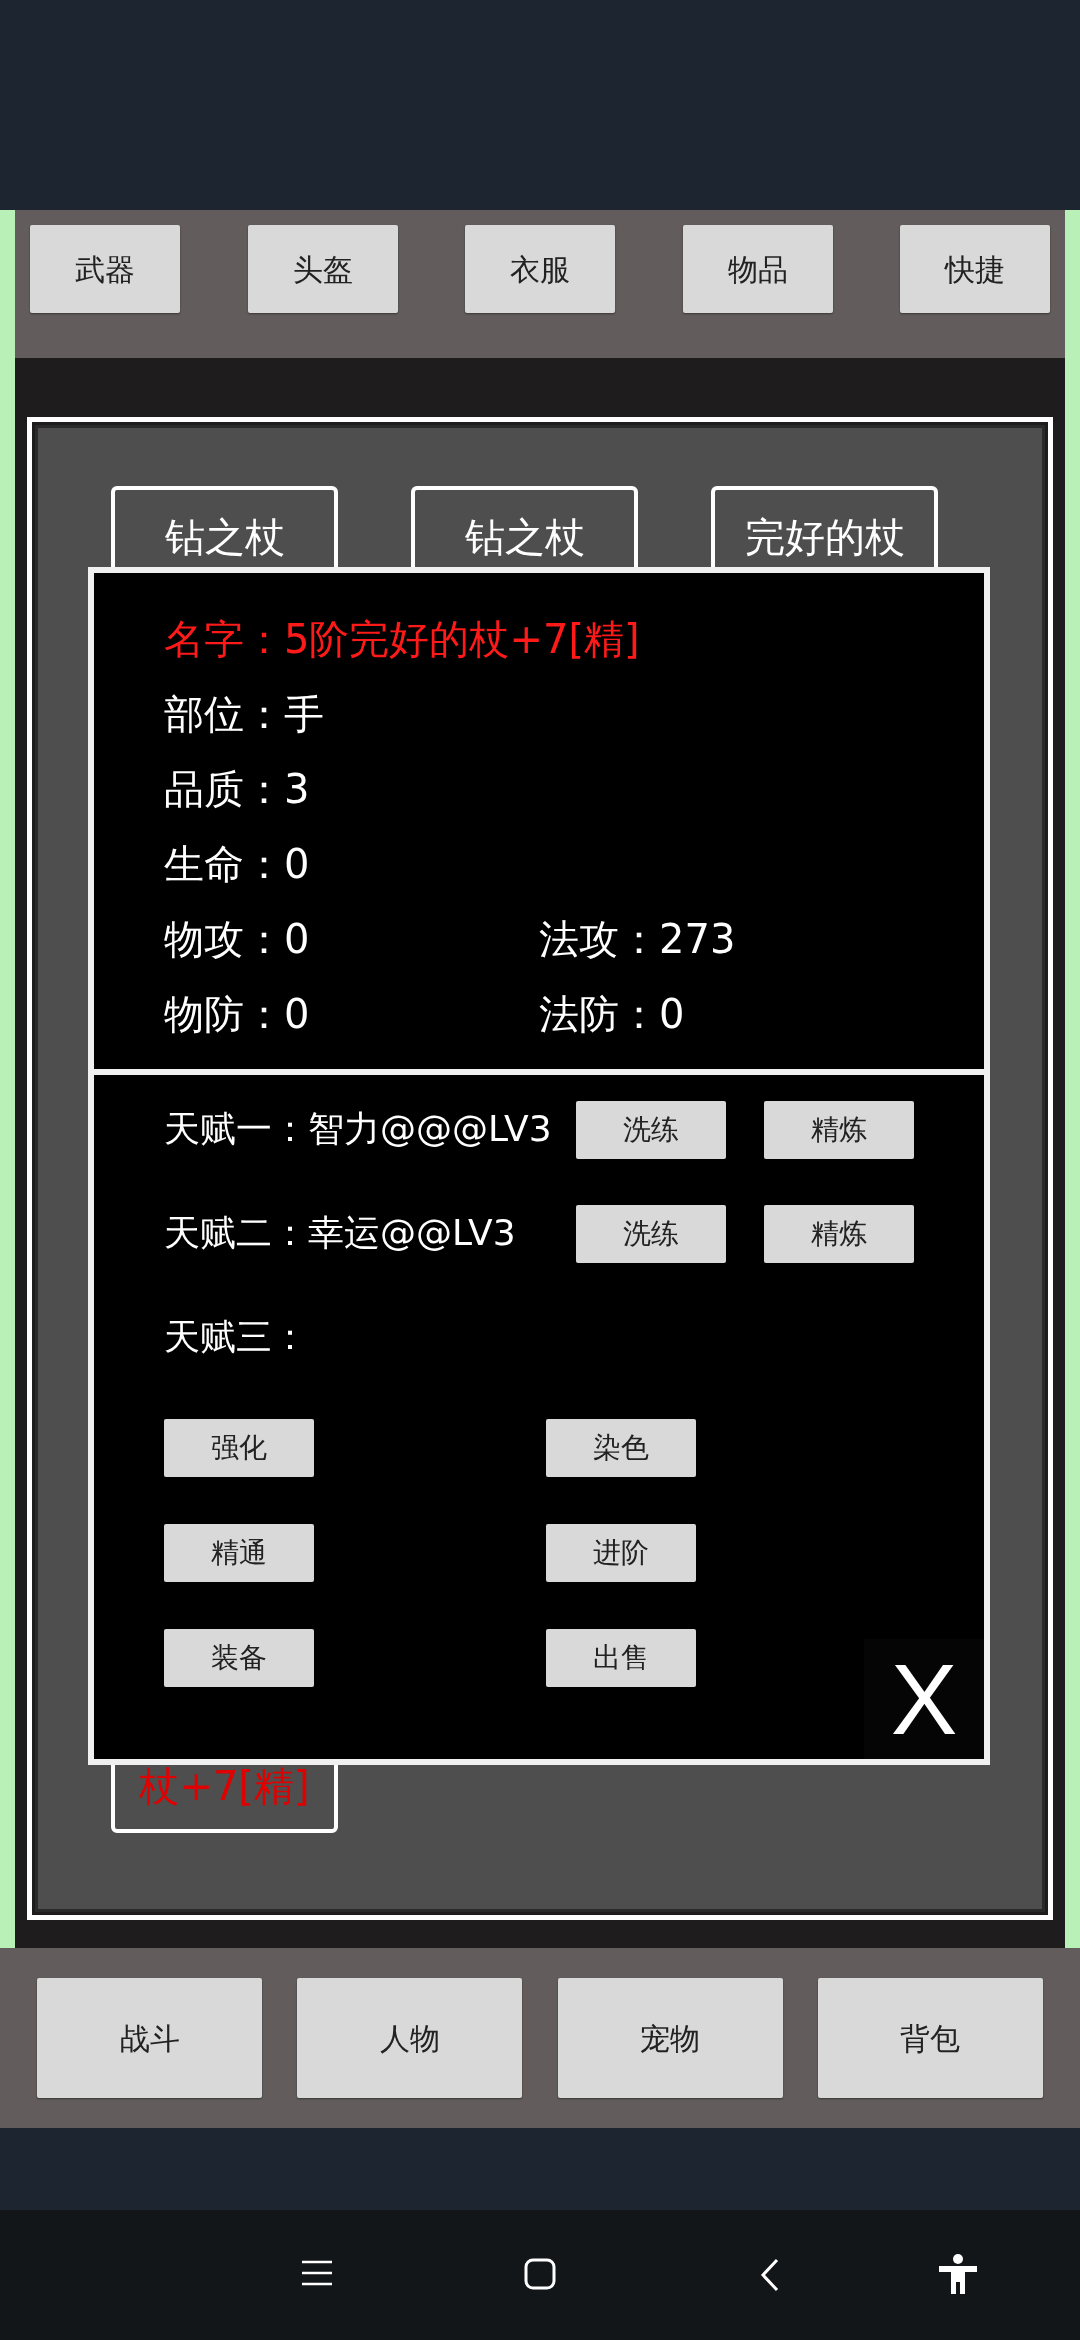 The image size is (1080, 2340). Describe the element at coordinates (612, 1014) in the screenshot. I see `stat-text: 法防：0` at that location.